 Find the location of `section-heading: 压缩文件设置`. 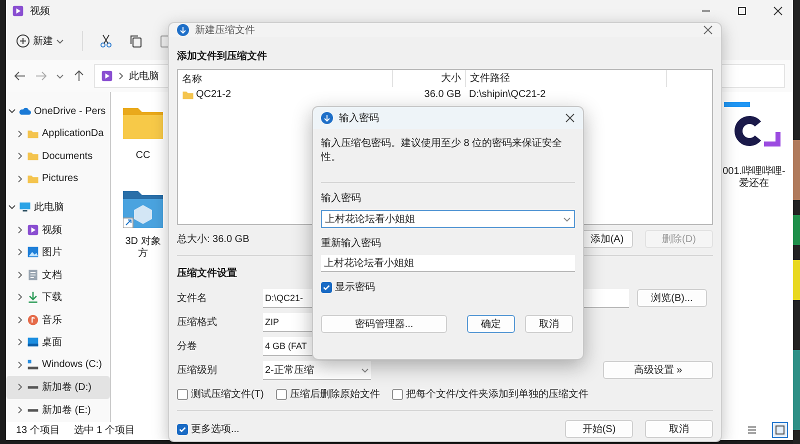

section-heading: 压缩文件设置 is located at coordinates (207, 273).